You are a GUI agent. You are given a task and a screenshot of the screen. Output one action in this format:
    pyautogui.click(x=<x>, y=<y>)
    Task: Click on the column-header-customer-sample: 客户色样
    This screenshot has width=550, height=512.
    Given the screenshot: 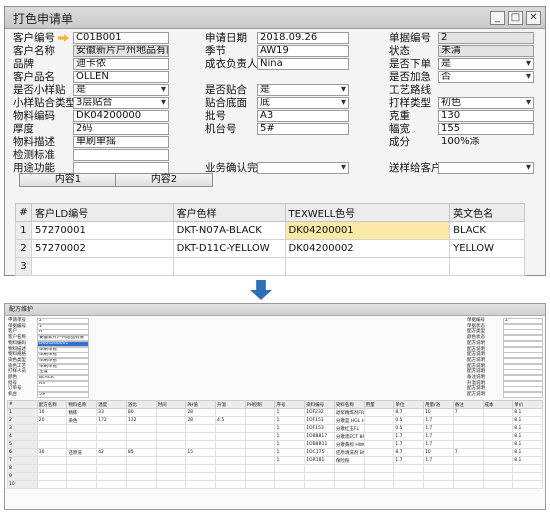 What is the action you would take?
    pyautogui.click(x=229, y=212)
    